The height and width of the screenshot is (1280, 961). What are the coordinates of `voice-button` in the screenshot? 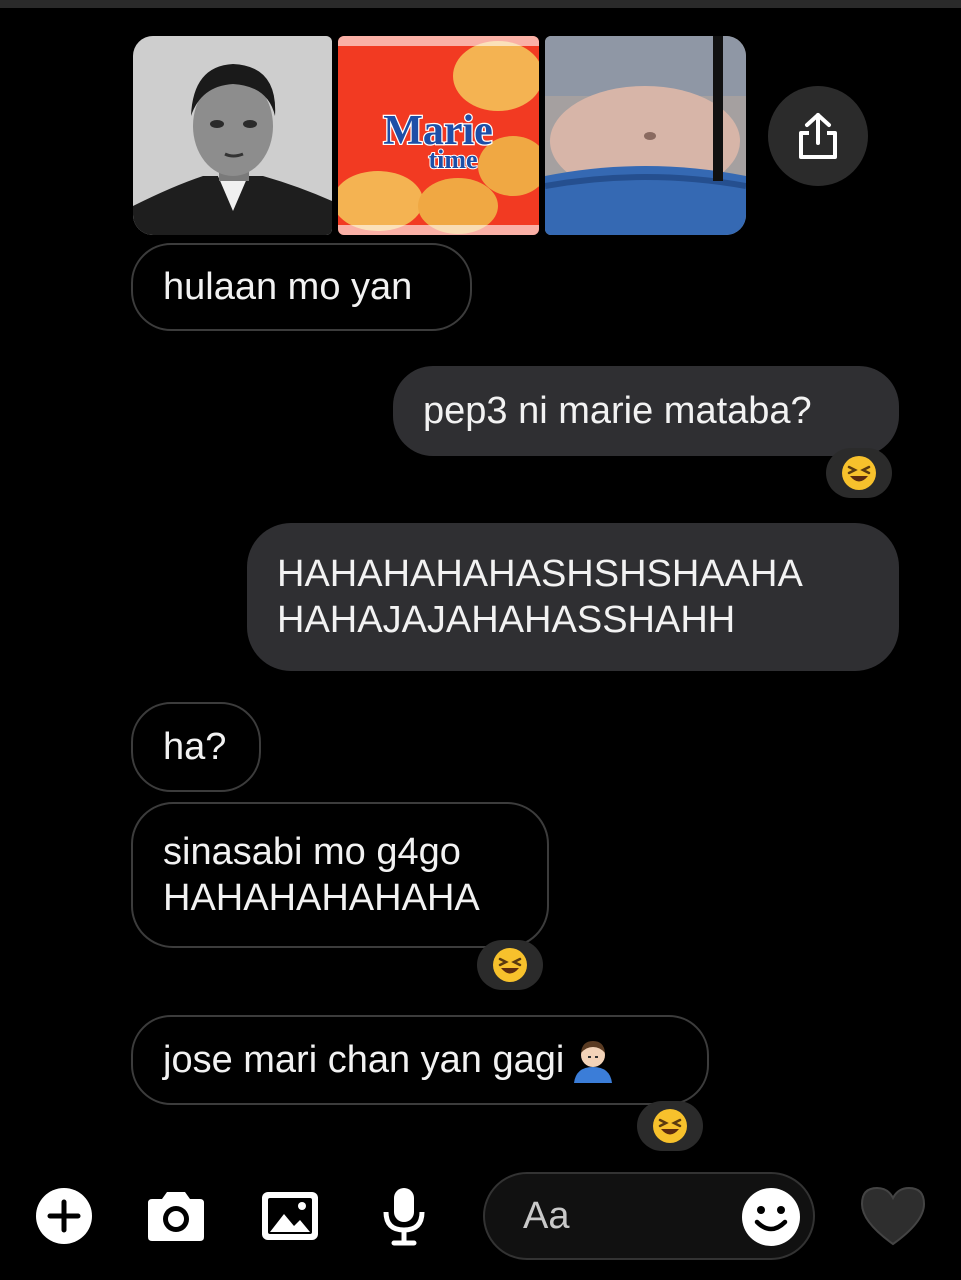 It's located at (404, 1216).